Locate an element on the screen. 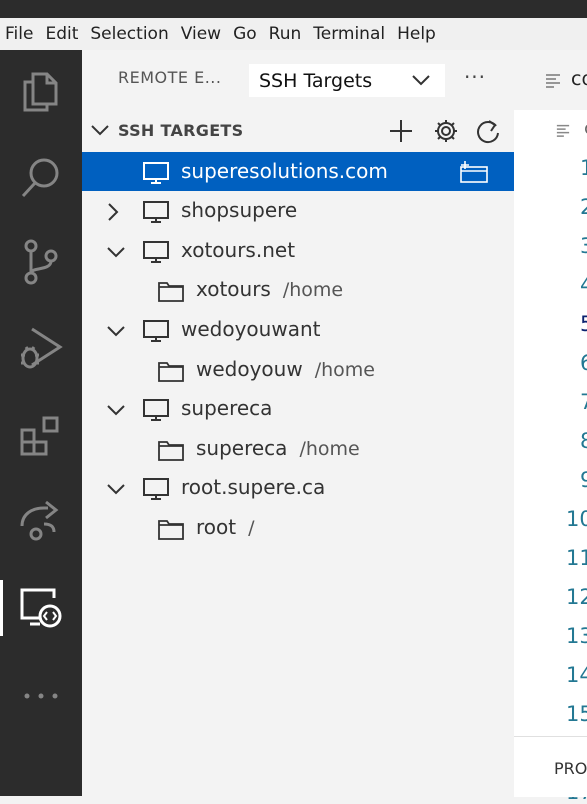  ssh-target-item: supereca is located at coordinates (298, 408).